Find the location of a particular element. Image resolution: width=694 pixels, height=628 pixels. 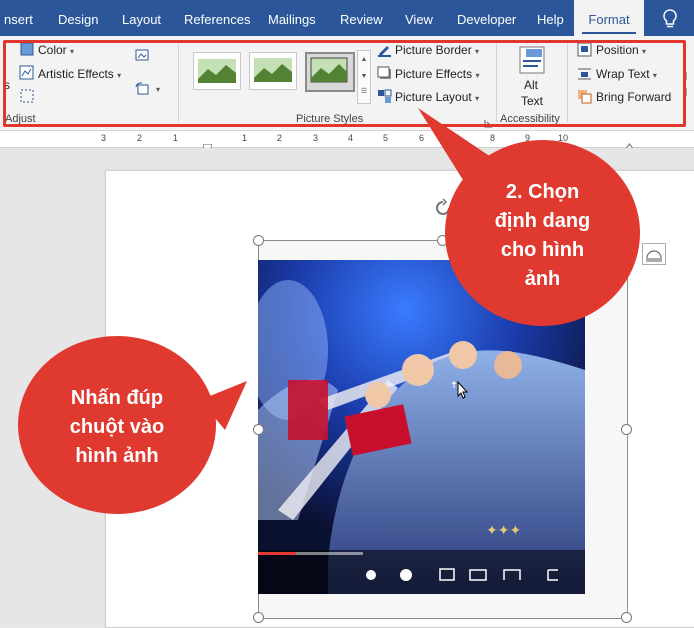

tab-design: Design is located at coordinates (78, 18).